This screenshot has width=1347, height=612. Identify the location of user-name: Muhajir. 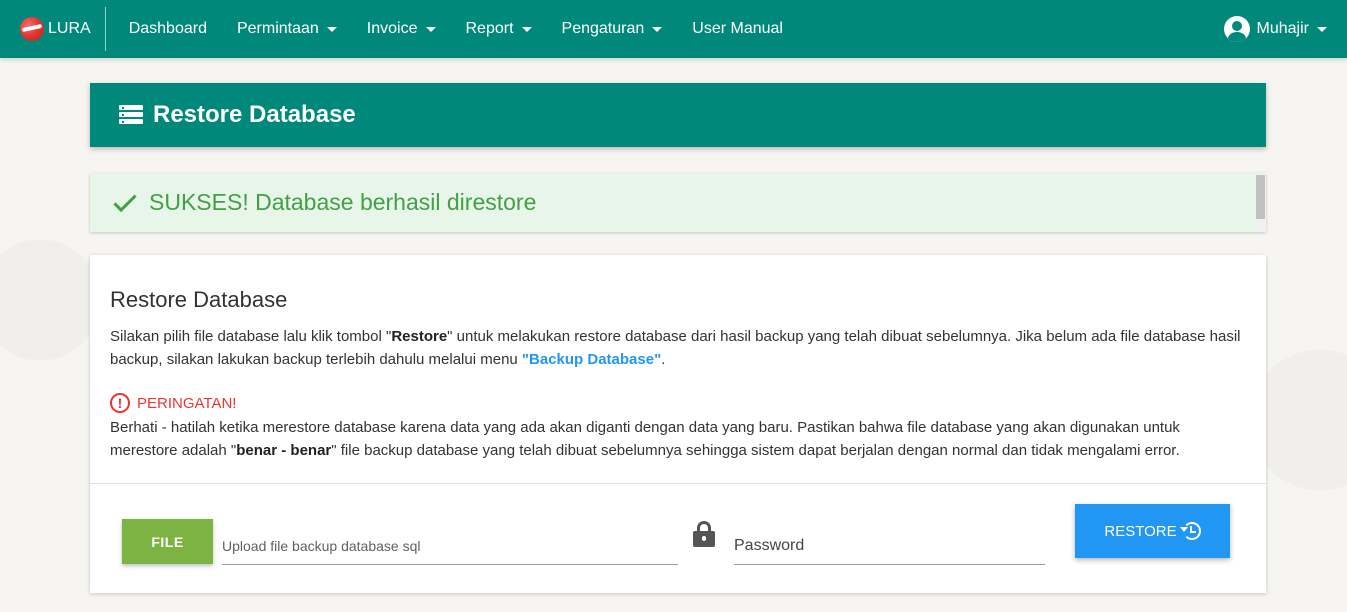
(1282, 28).